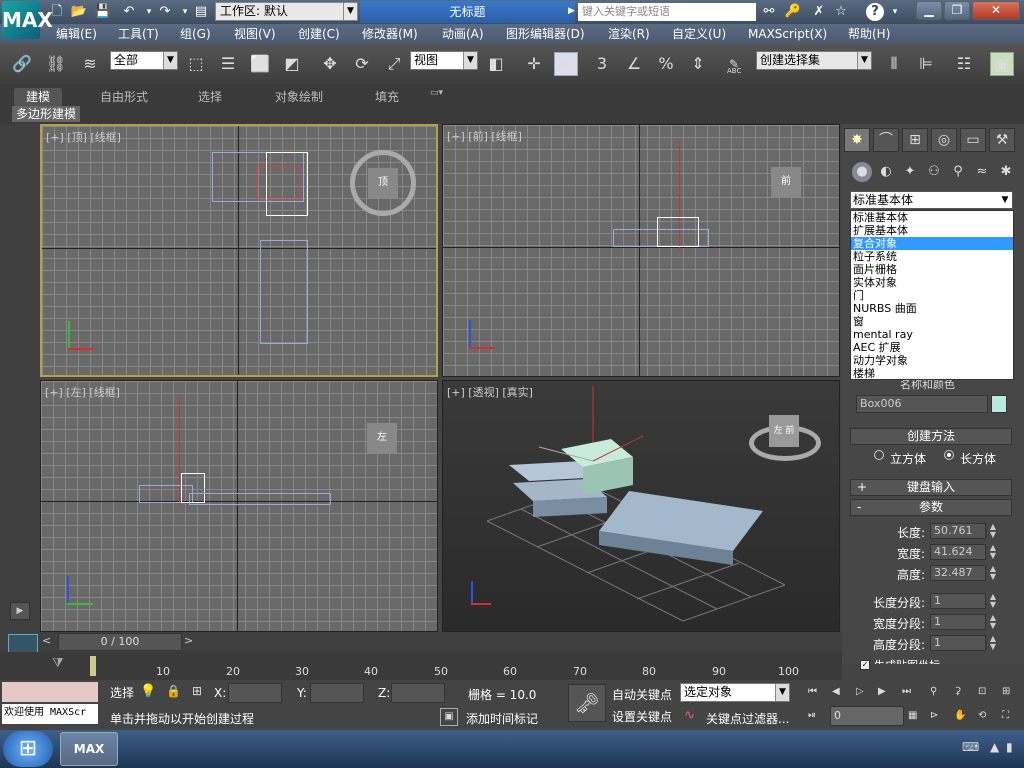 This screenshot has width=1024, height=768. What do you see at coordinates (926, 64) in the screenshot?
I see `align-icon: ⊫` at bounding box center [926, 64].